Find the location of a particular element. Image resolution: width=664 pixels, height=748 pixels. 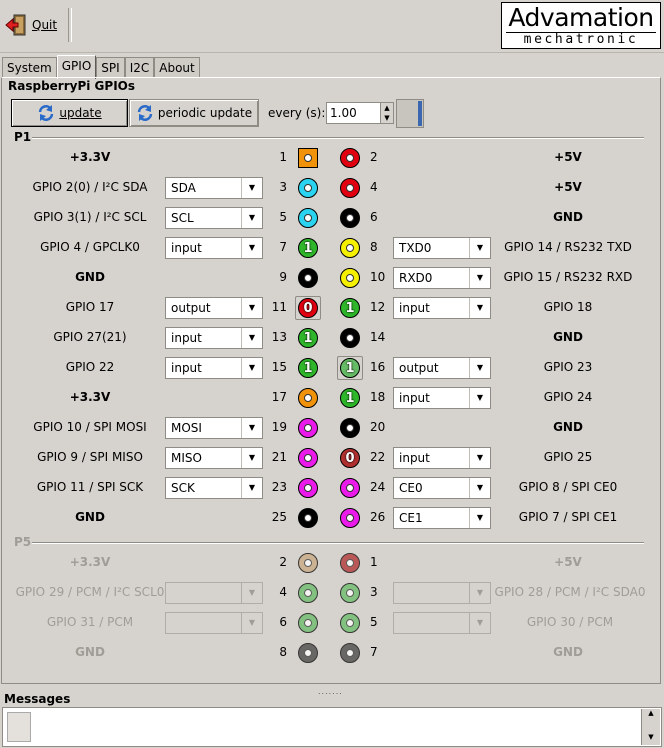

pin-toggle-button: 0 is located at coordinates (308, 308).